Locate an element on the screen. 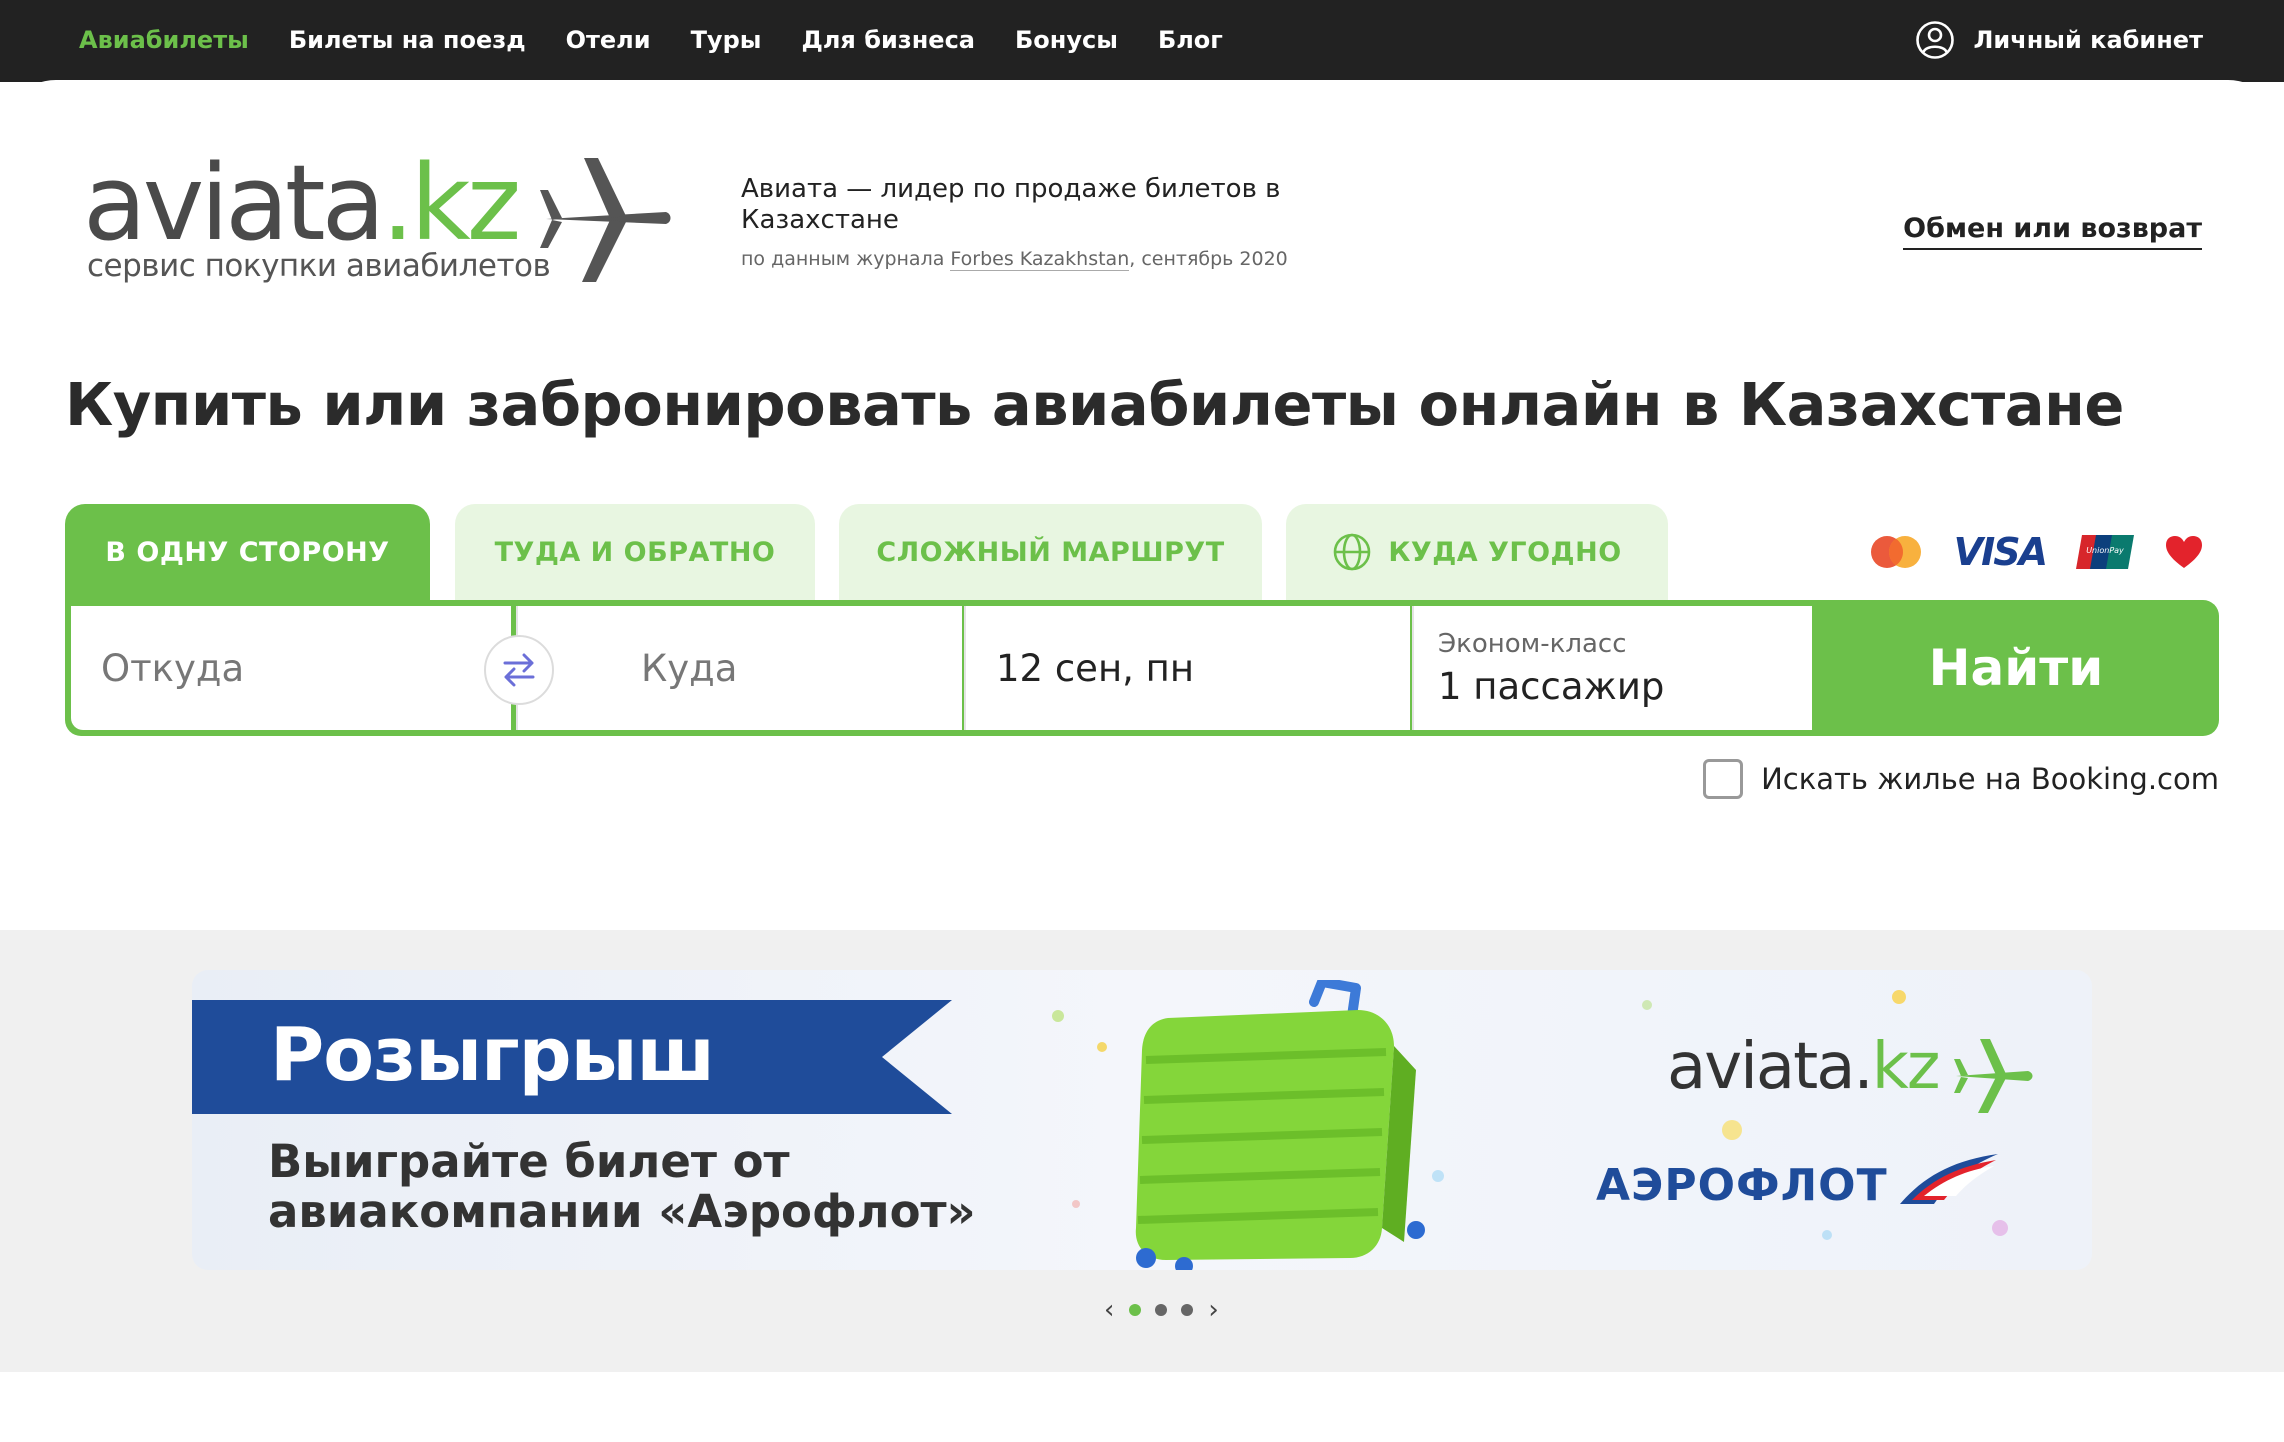 This screenshot has width=2284, height=1442. promo-subtitle-line2: авиакомпании «Аэрофлот» is located at coordinates (622, 1211).